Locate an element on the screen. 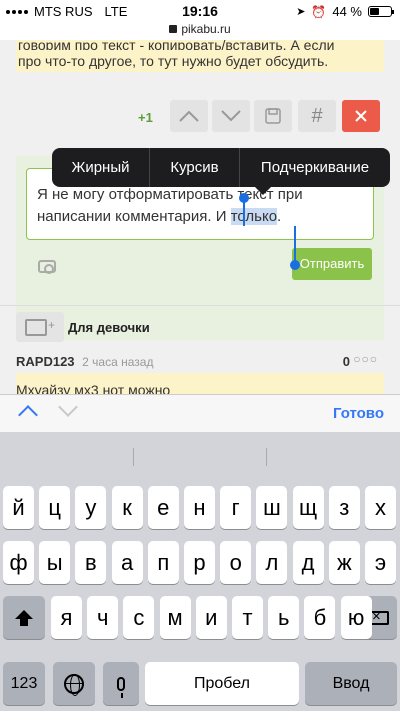 This screenshot has height=711, width=400. arrow-down-icon is located at coordinates (231, 116).